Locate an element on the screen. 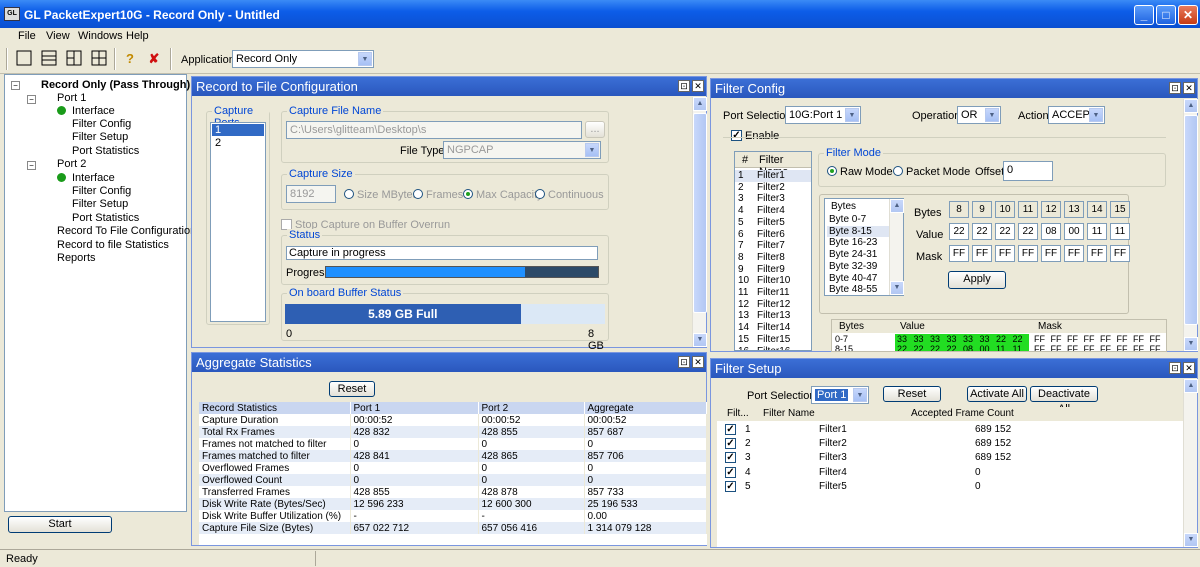  table-row: Overflowed Frames000 is located at coordinates (453, 468).